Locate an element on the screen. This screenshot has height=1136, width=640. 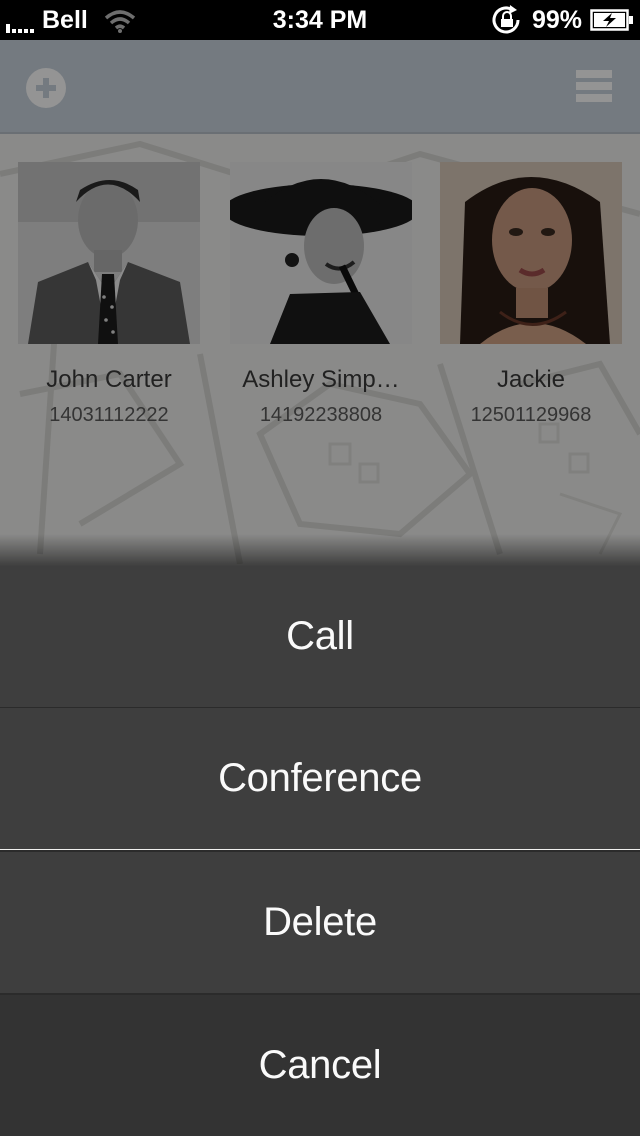
rotation-lock-icon is located at coordinates (506, 19).